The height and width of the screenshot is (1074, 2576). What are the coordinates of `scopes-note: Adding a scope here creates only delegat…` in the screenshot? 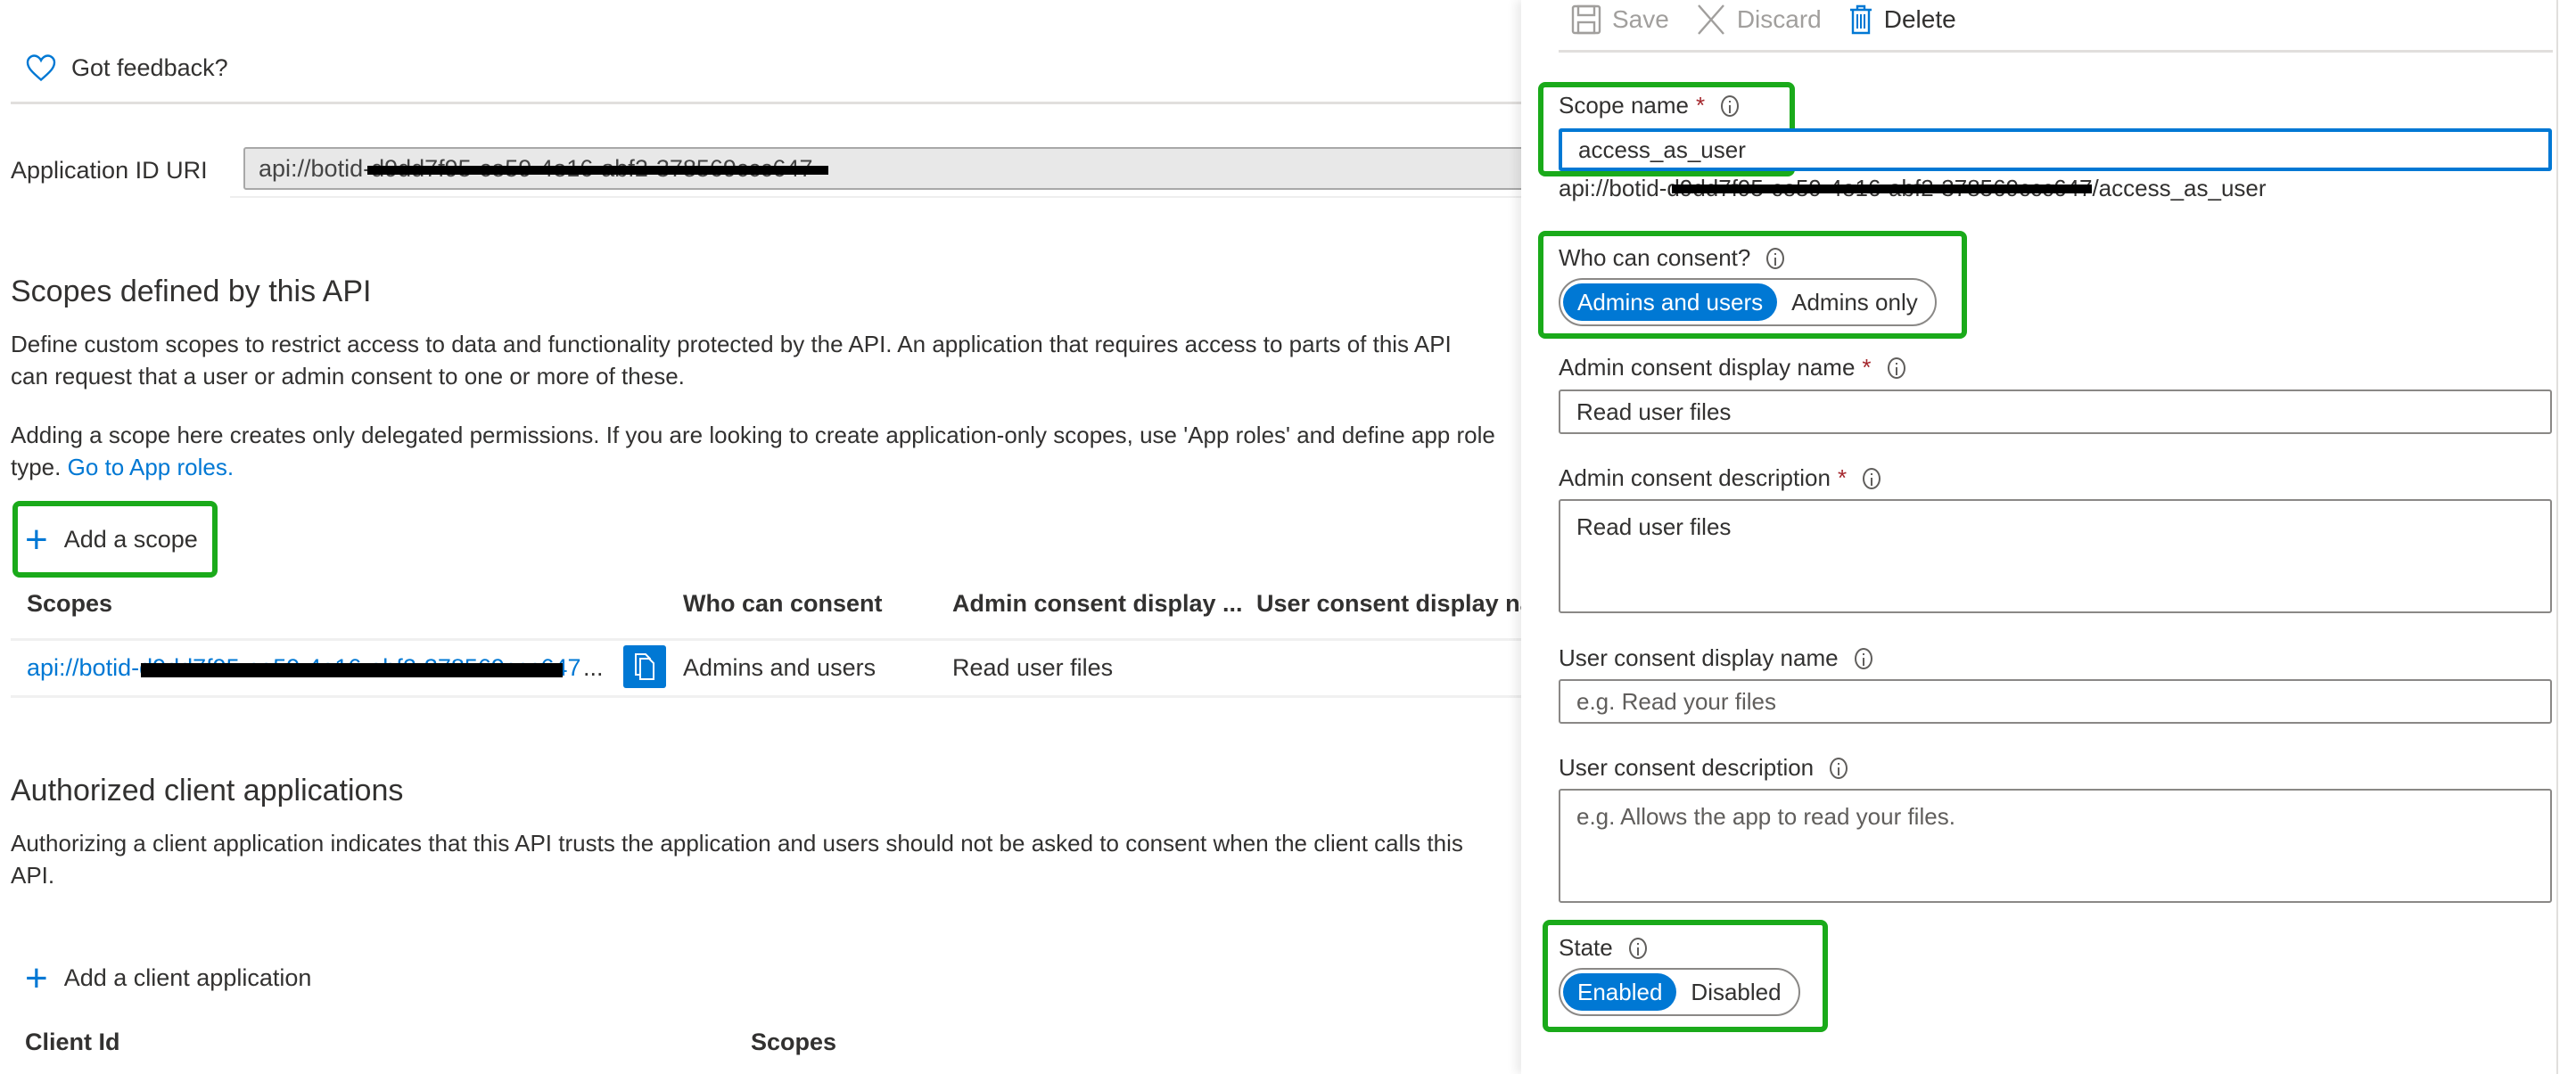 It's located at (753, 435).